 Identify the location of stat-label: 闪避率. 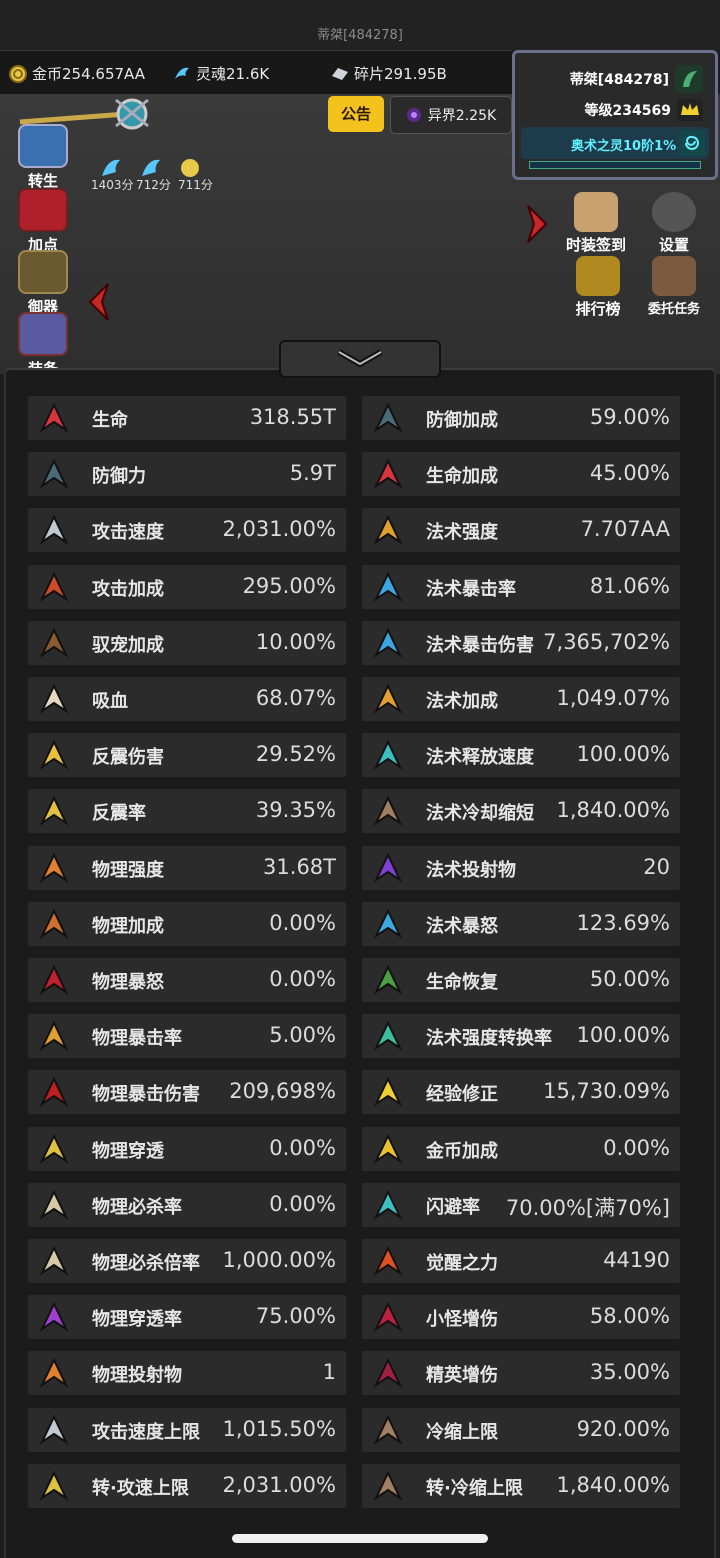
(453, 1207).